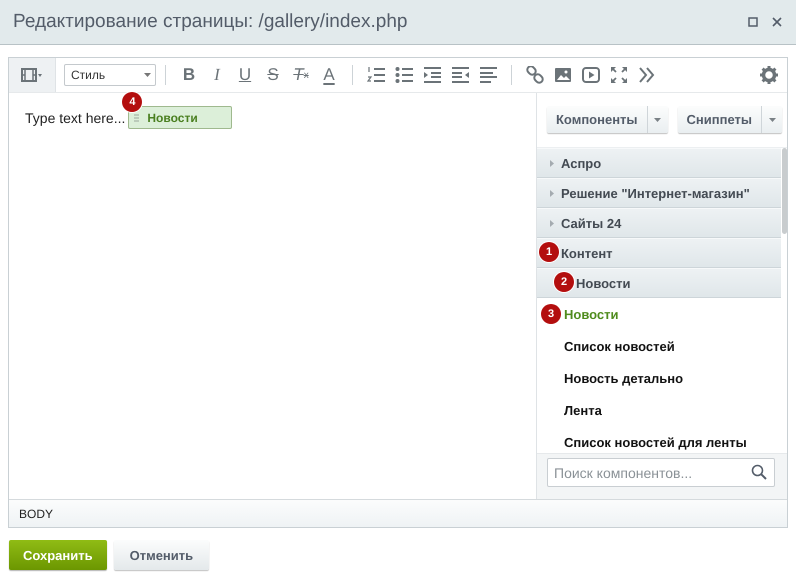 The image size is (796, 579). I want to click on component-item: Новости, so click(591, 314).